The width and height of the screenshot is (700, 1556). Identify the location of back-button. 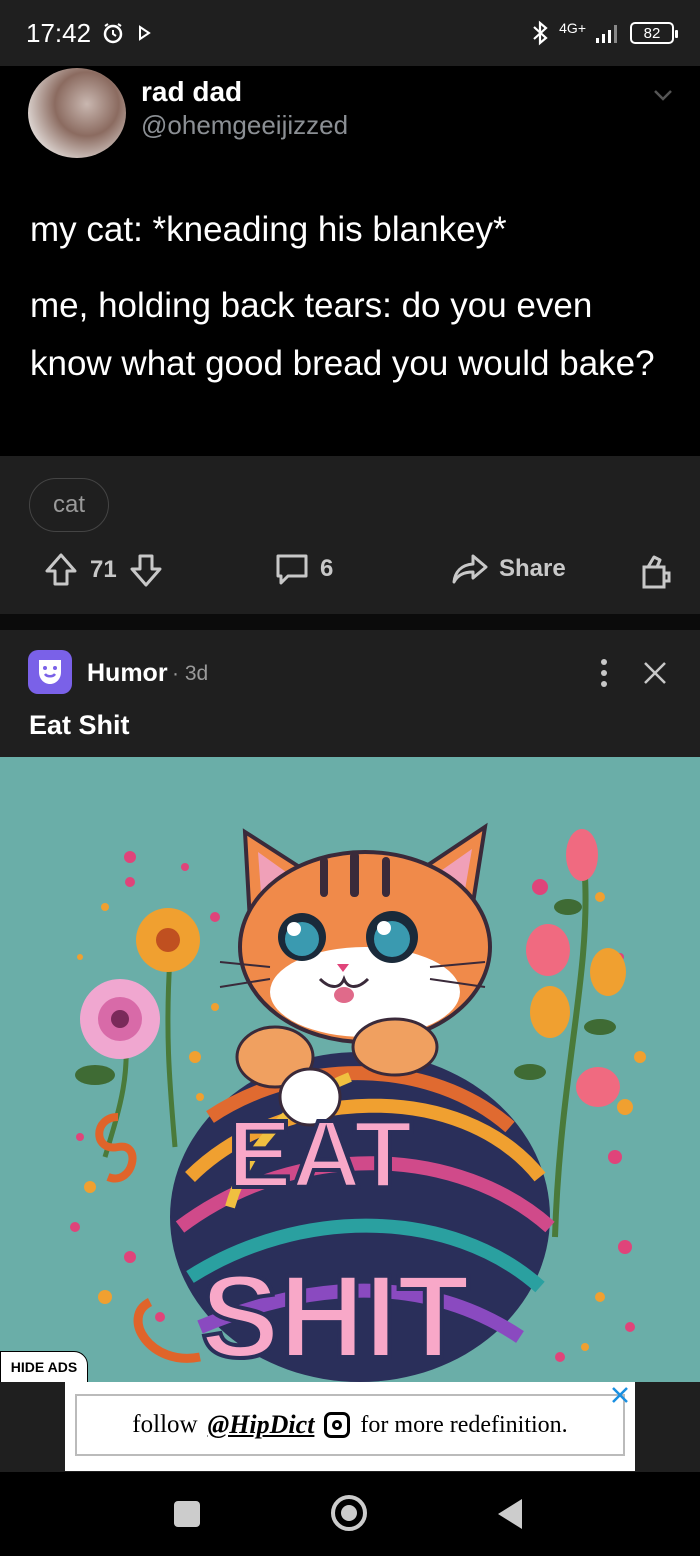
(510, 1514).